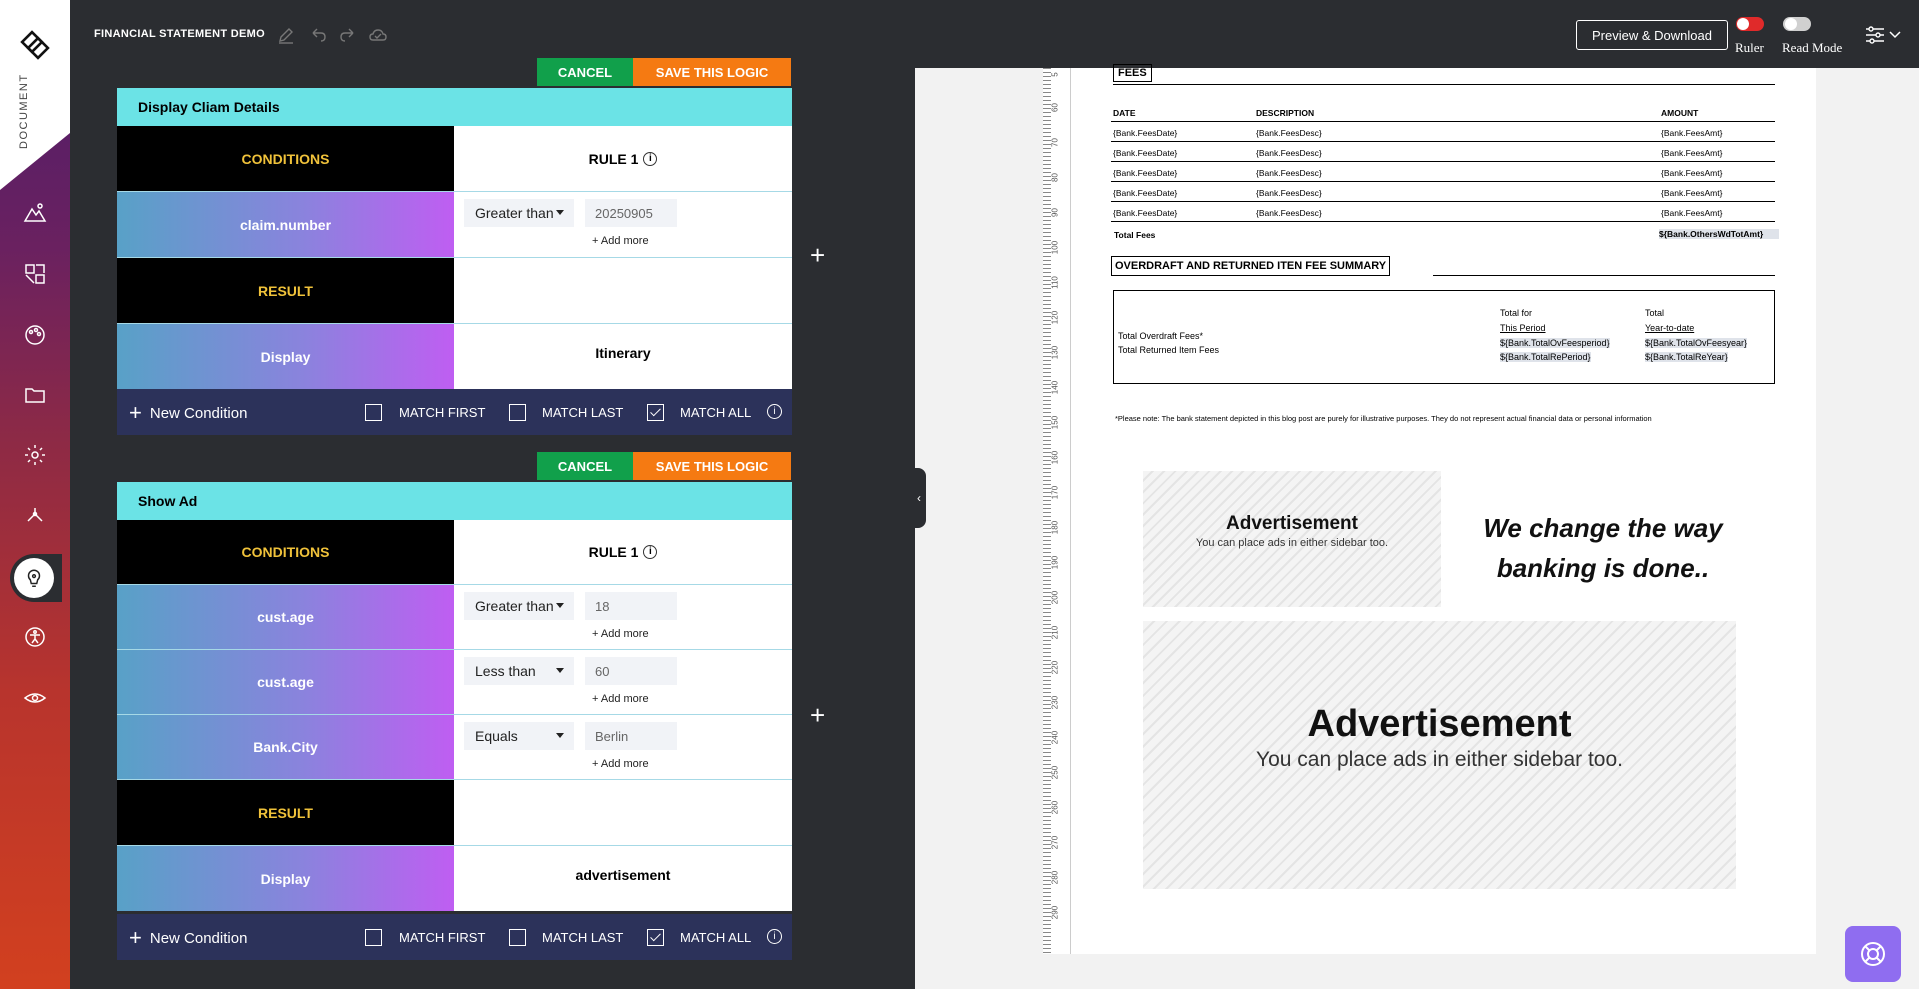 This screenshot has width=1919, height=989. I want to click on ruler-number: 160, so click(1055, 457).